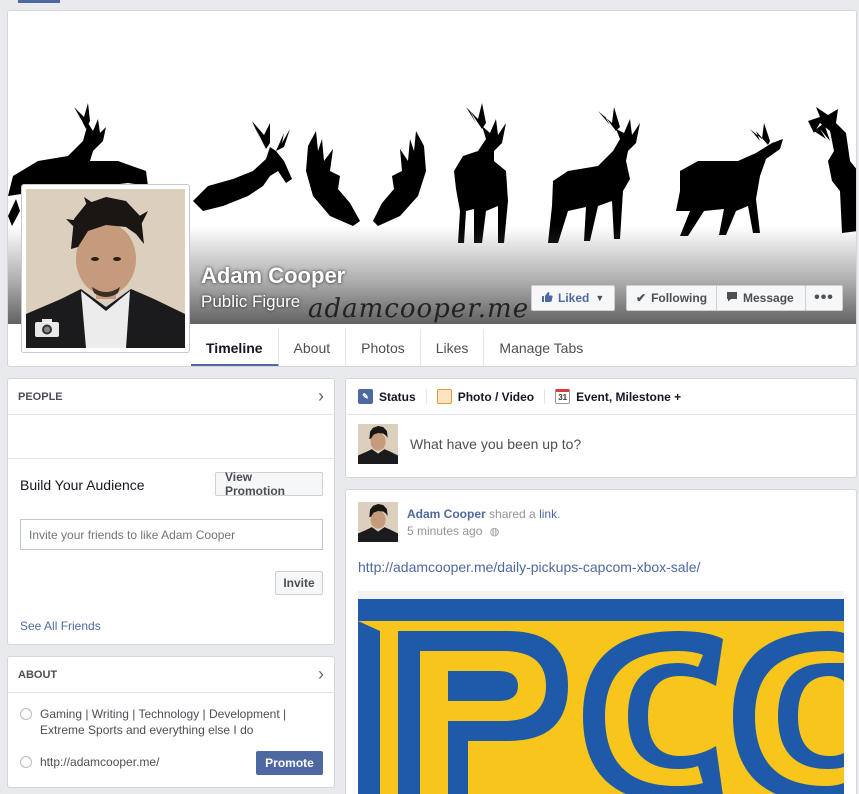 The height and width of the screenshot is (794, 859). What do you see at coordinates (559, 514) in the screenshot?
I see `post-period: .` at bounding box center [559, 514].